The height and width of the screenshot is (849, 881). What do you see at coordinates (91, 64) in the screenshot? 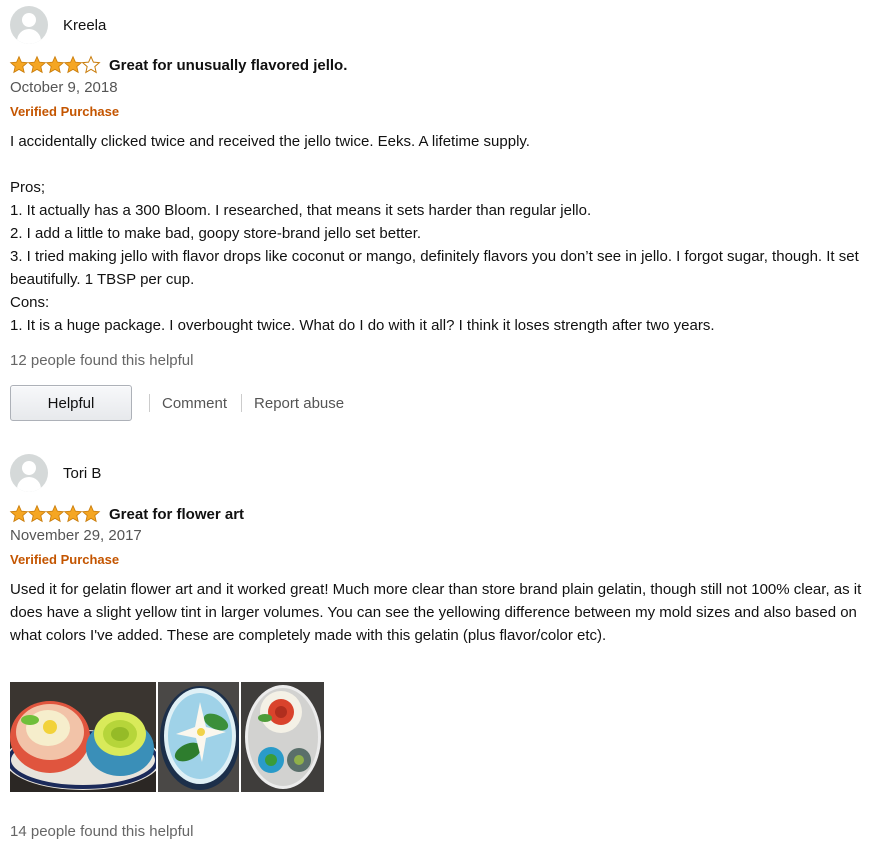
I see `star-empty-icon` at bounding box center [91, 64].